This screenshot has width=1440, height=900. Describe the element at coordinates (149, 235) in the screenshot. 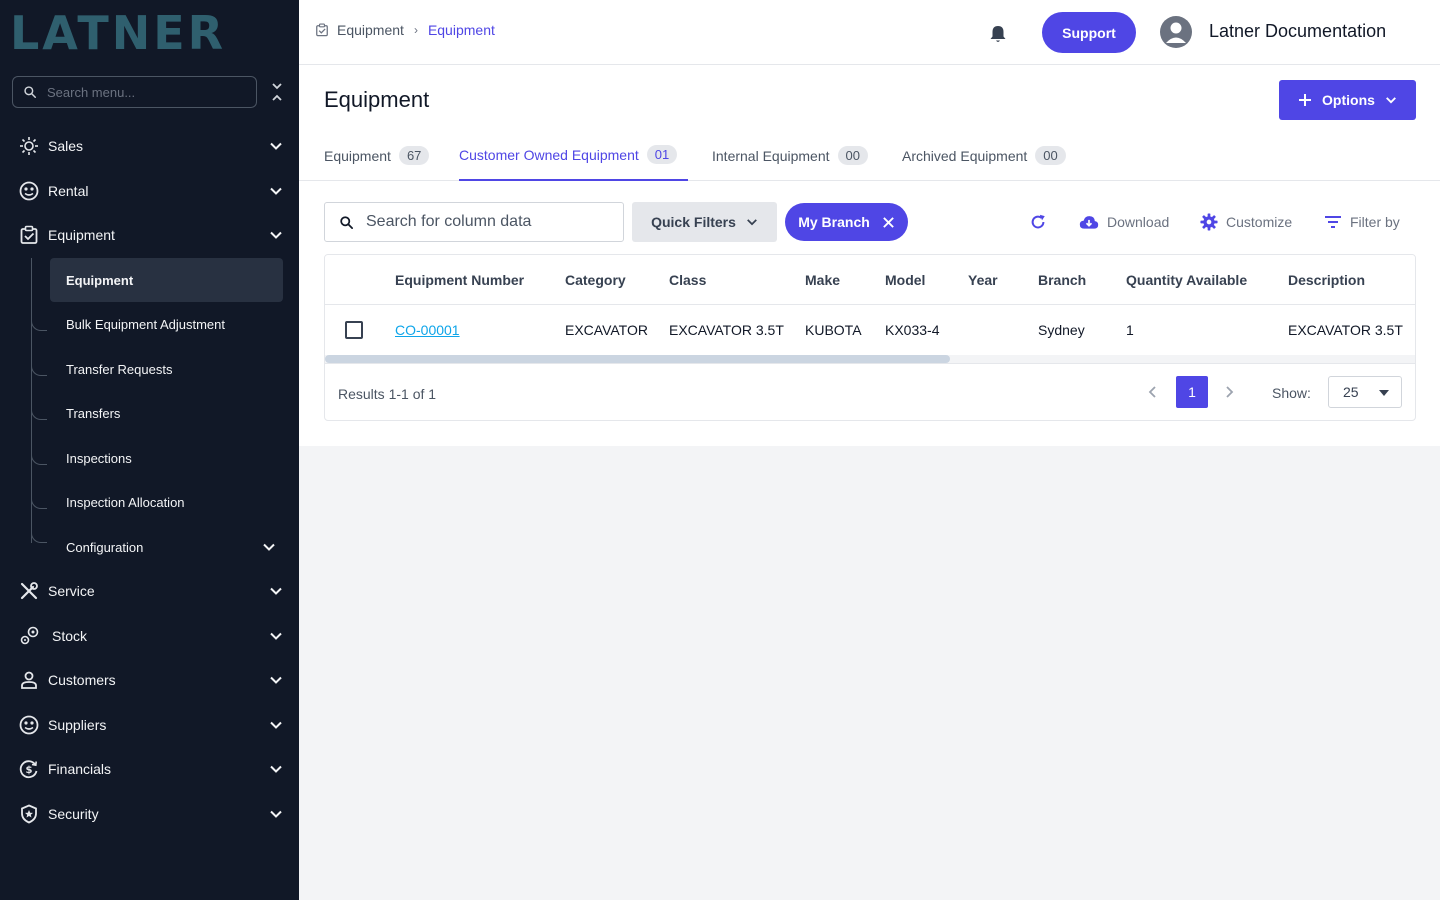

I see `sidebar-item-equipment: Equipment` at that location.